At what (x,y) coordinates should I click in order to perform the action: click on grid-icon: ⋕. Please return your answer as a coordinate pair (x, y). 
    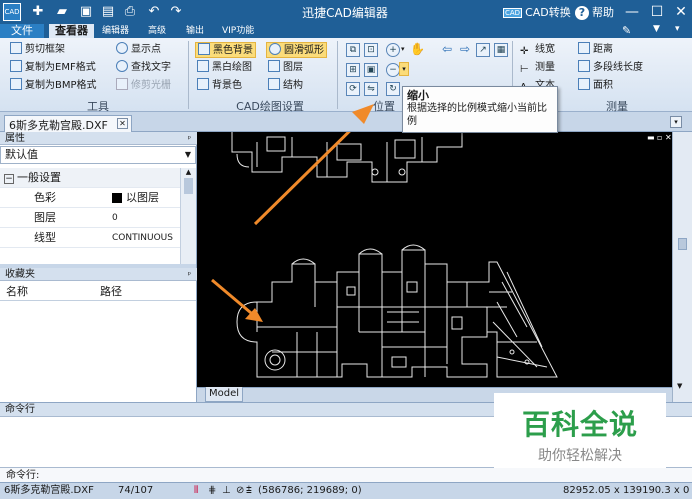
    Looking at the image, I should click on (212, 491).